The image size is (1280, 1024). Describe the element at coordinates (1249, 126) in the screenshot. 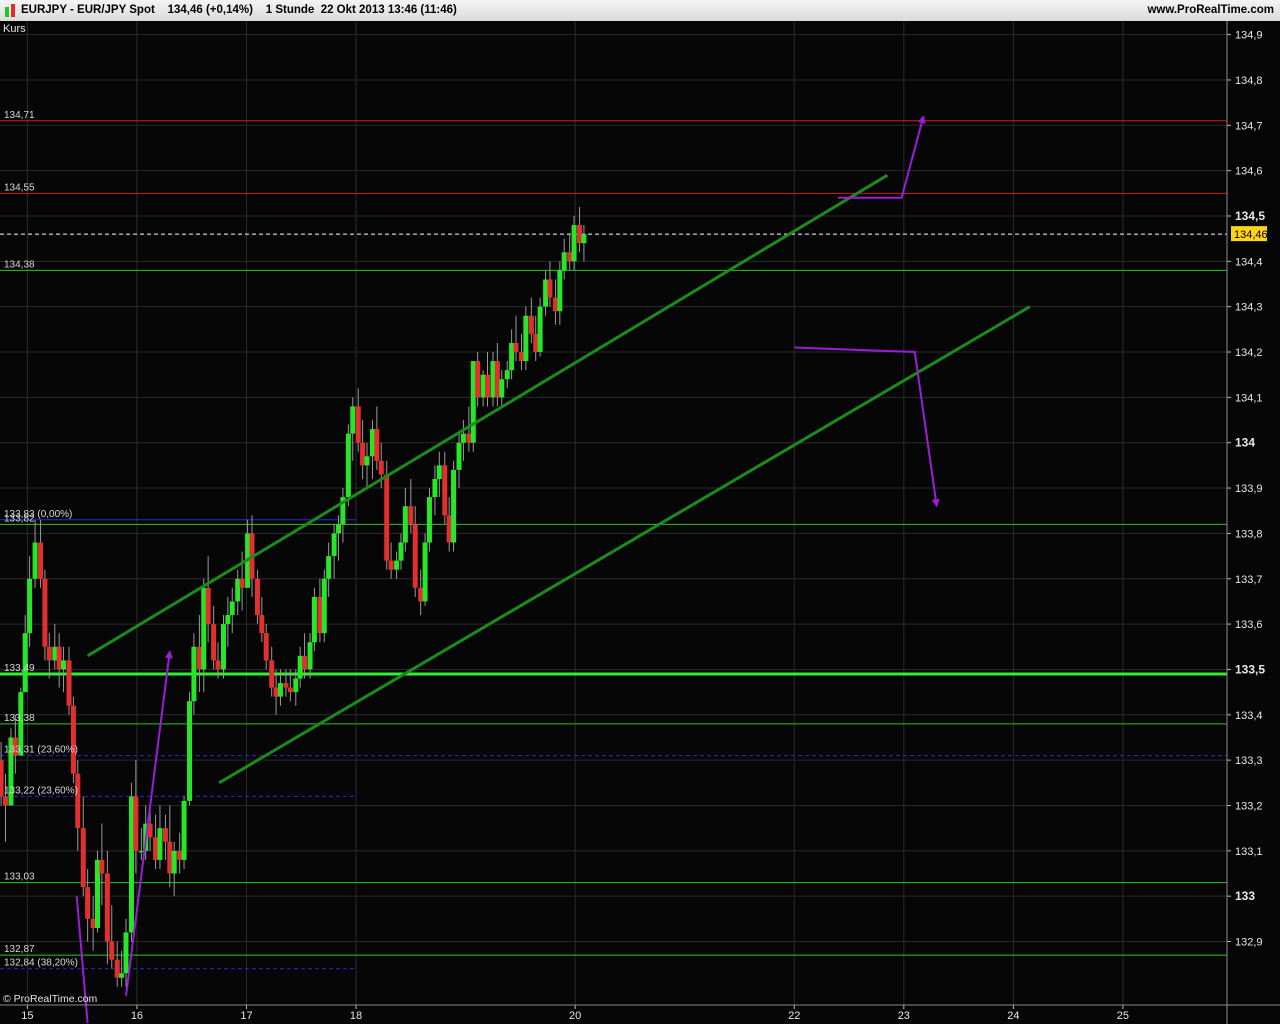

I see `y-tick-label: 134,7` at that location.